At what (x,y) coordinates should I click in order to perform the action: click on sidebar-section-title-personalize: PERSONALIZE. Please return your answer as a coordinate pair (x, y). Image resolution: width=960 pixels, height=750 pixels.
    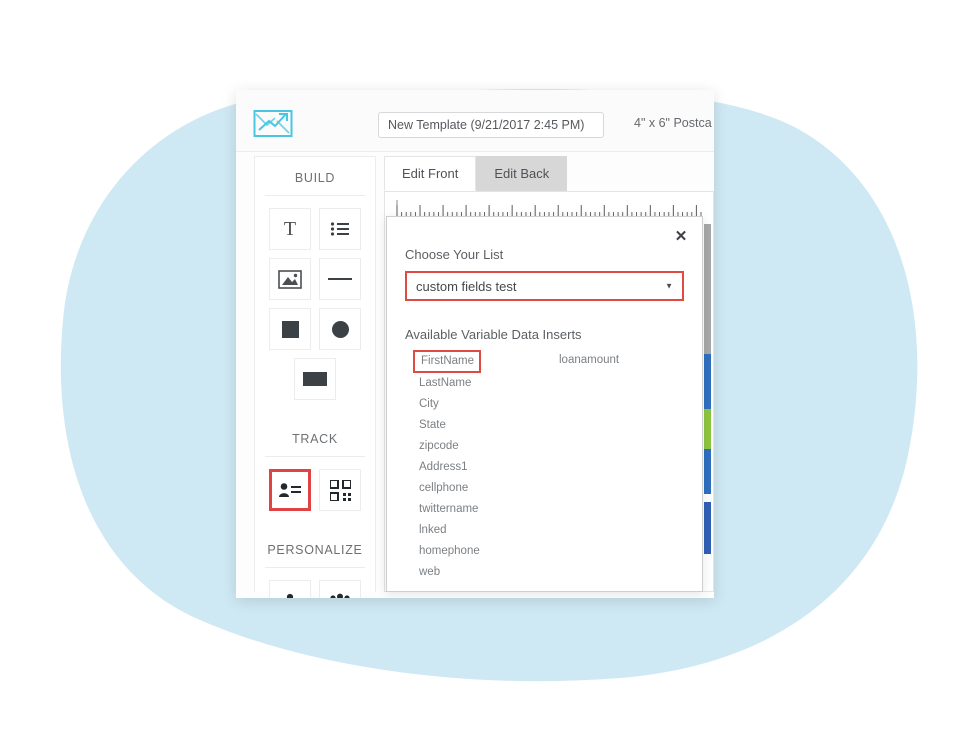
    Looking at the image, I should click on (315, 550).